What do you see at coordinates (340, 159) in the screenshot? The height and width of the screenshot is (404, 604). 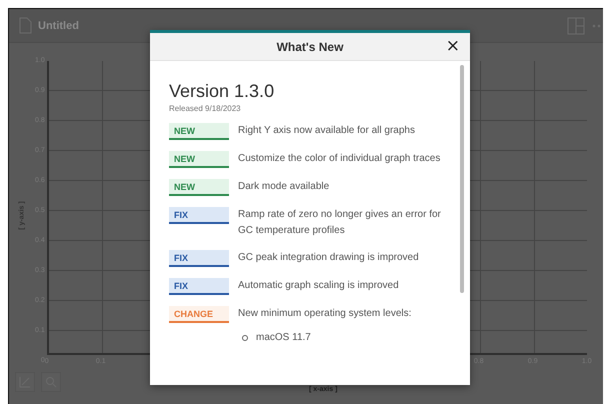 I see `change-description: Customize the color of individual graph traces` at bounding box center [340, 159].